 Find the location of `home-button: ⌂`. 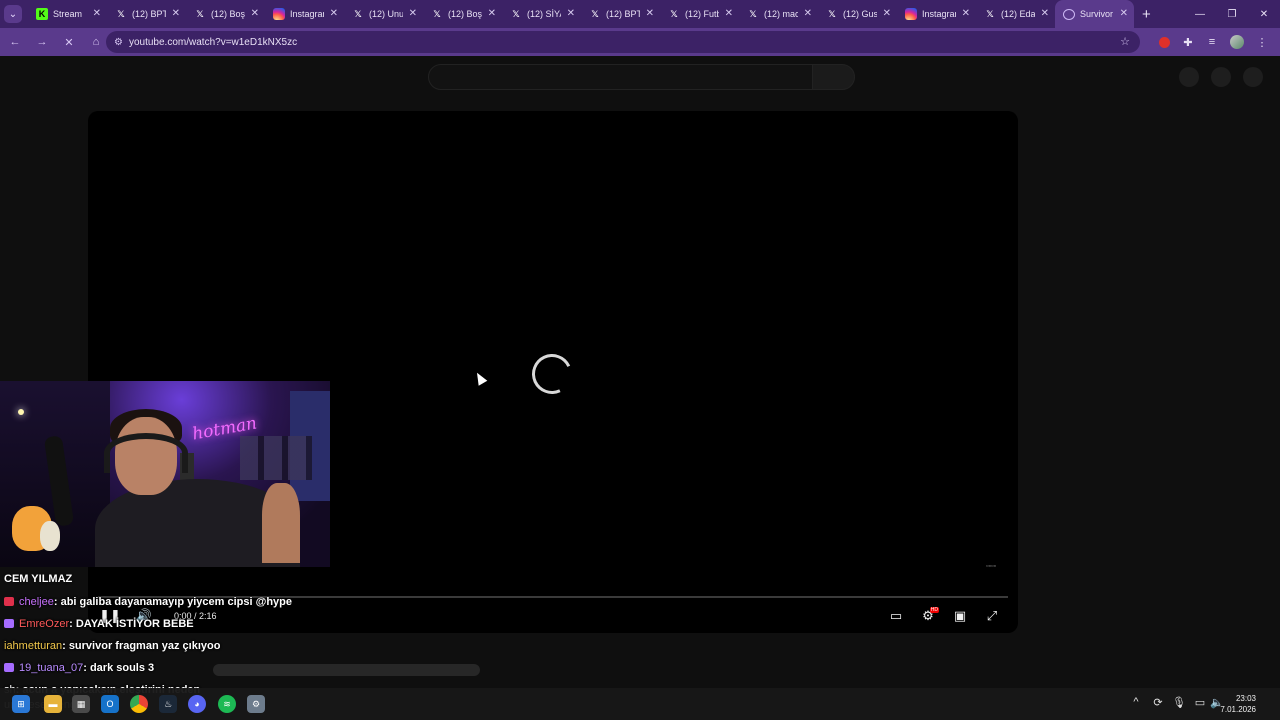

home-button: ⌂ is located at coordinates (96, 42).